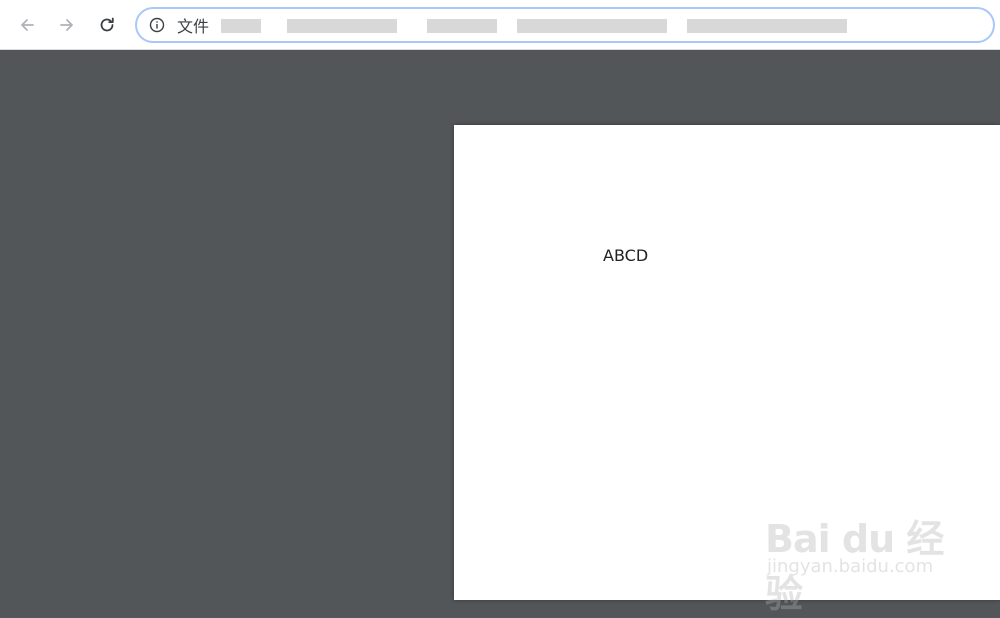 Image resolution: width=1000 pixels, height=618 pixels. What do you see at coordinates (850, 566) in the screenshot?
I see `watermark-sub: jingyan.baidu.com` at bounding box center [850, 566].